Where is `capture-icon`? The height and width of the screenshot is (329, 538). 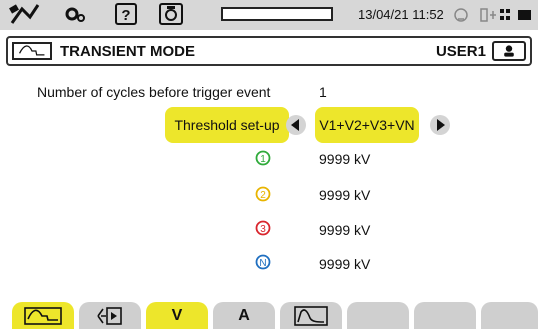
capture-icon is located at coordinates (109, 315).